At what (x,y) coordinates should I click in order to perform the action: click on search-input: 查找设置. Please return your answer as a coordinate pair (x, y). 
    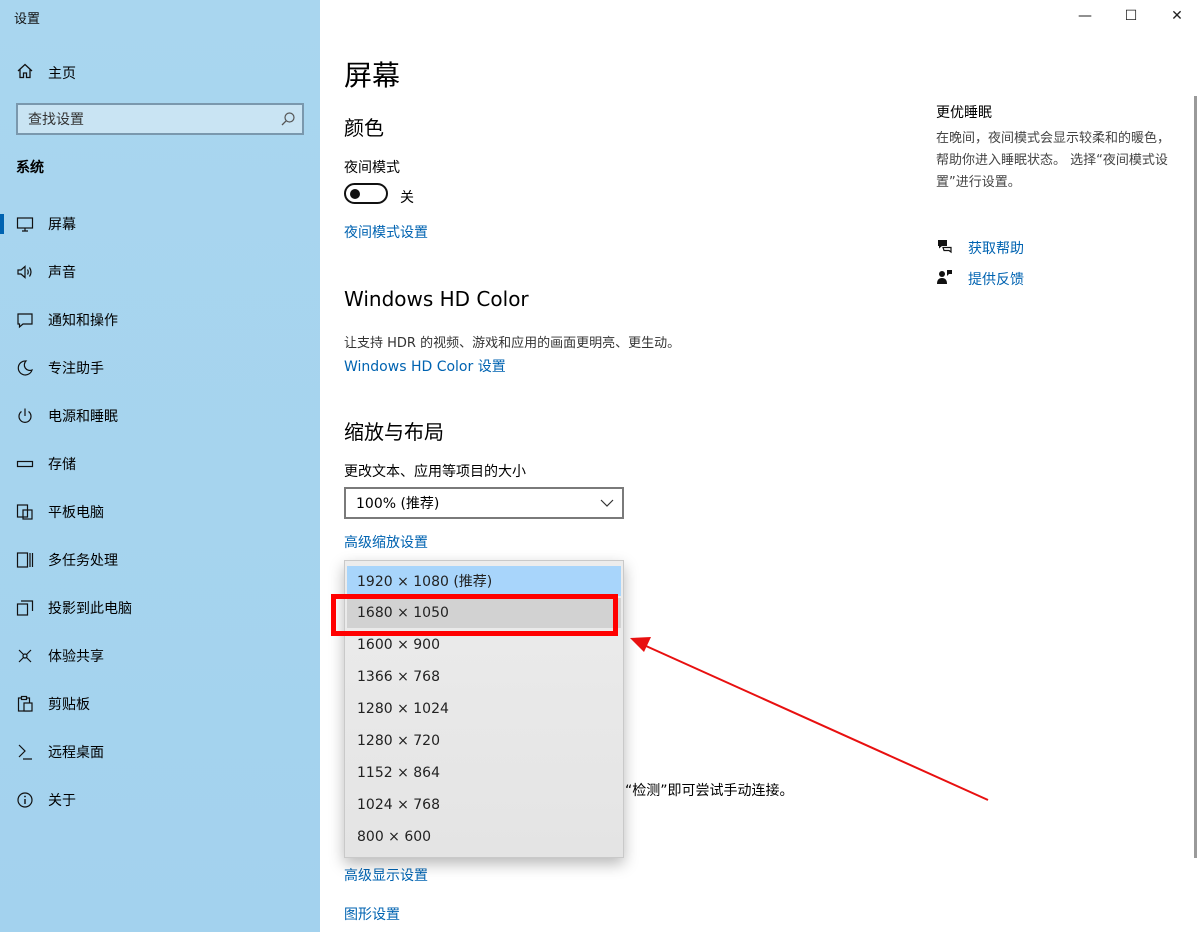
    Looking at the image, I should click on (160, 119).